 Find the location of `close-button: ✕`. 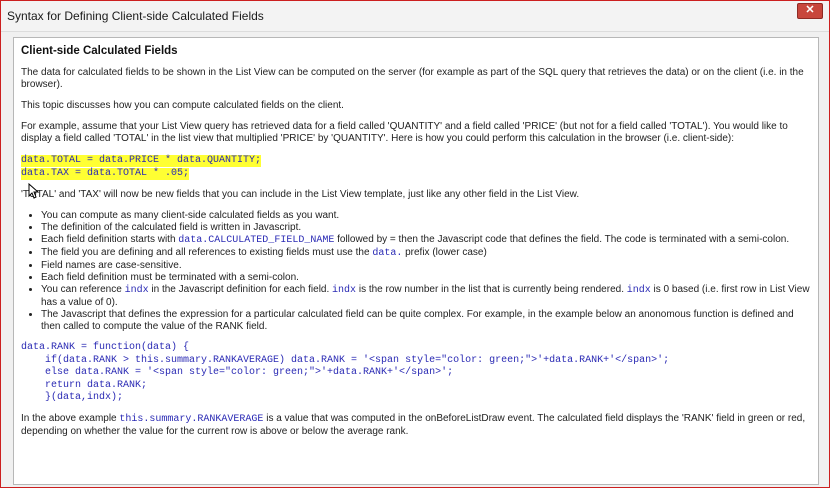

close-button: ✕ is located at coordinates (810, 11).